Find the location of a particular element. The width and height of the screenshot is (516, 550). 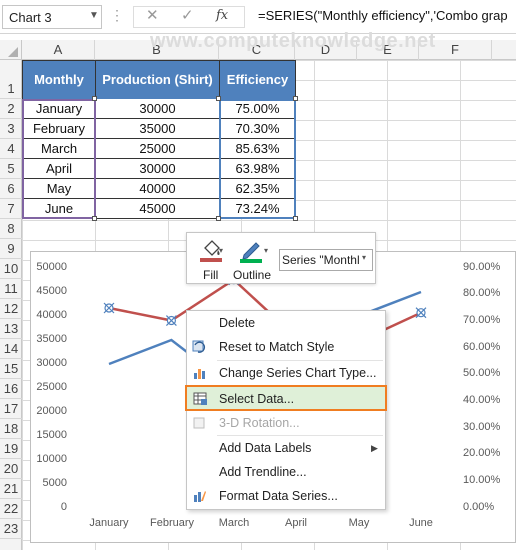

row-header: 8 is located at coordinates (11, 229).